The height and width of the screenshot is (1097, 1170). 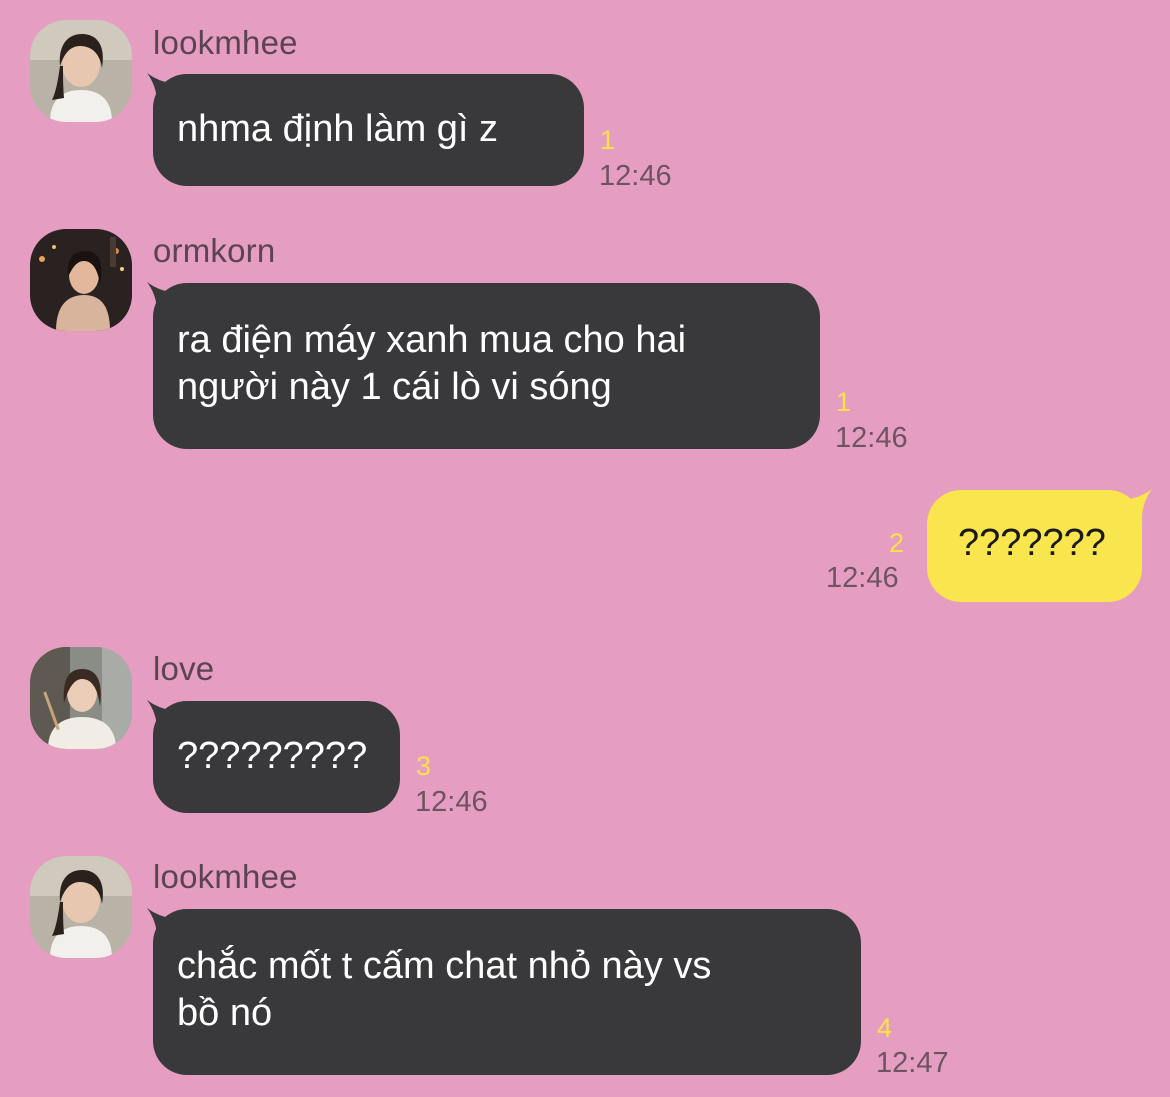 I want to click on avatar-love, so click(x=81, y=698).